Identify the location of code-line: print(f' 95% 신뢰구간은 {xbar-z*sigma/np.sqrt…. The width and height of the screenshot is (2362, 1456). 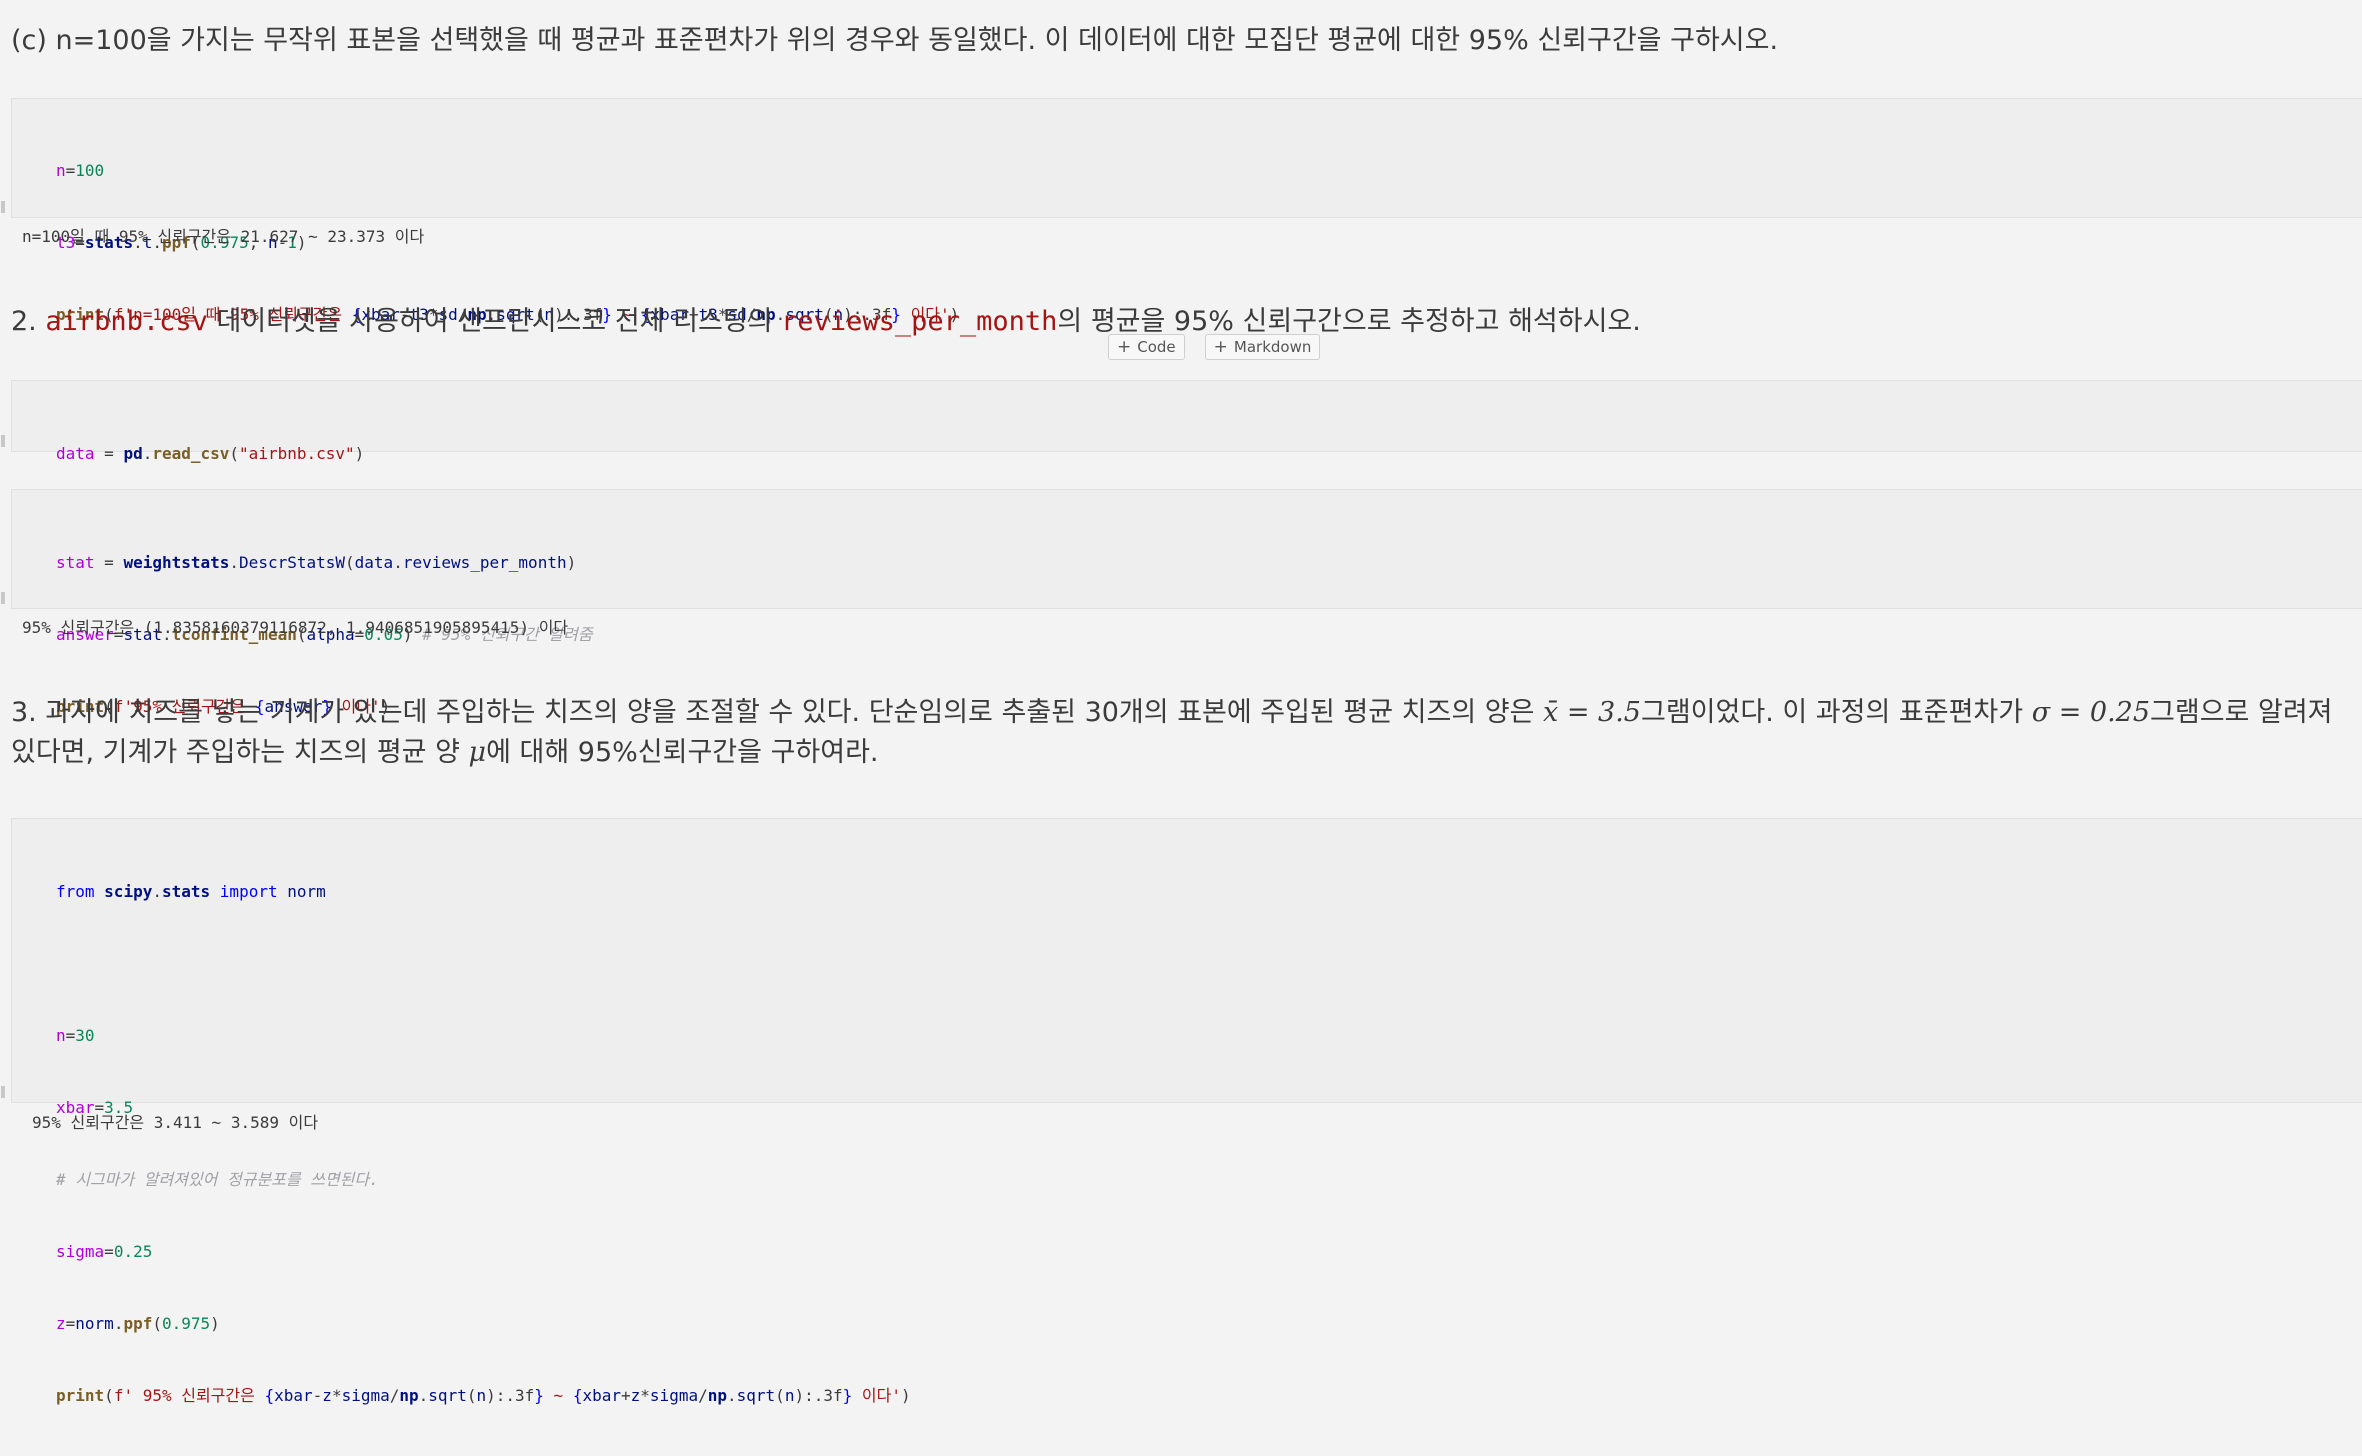
(483, 1395).